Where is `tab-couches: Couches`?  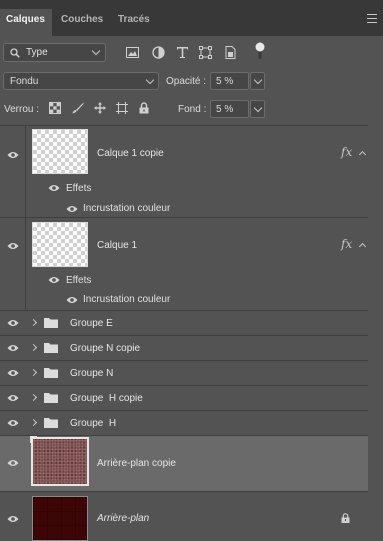
tab-couches: Couches is located at coordinates (82, 22).